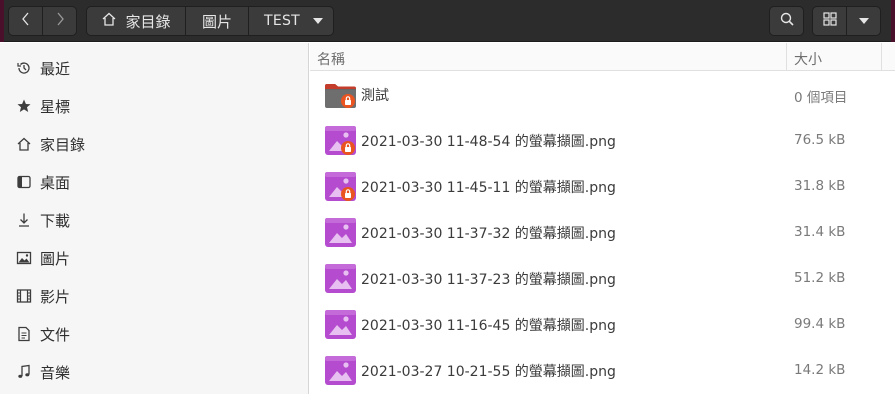 Image resolution: width=895 pixels, height=394 pixels. What do you see at coordinates (331, 59) in the screenshot?
I see `column-header-name: 名稱` at bounding box center [331, 59].